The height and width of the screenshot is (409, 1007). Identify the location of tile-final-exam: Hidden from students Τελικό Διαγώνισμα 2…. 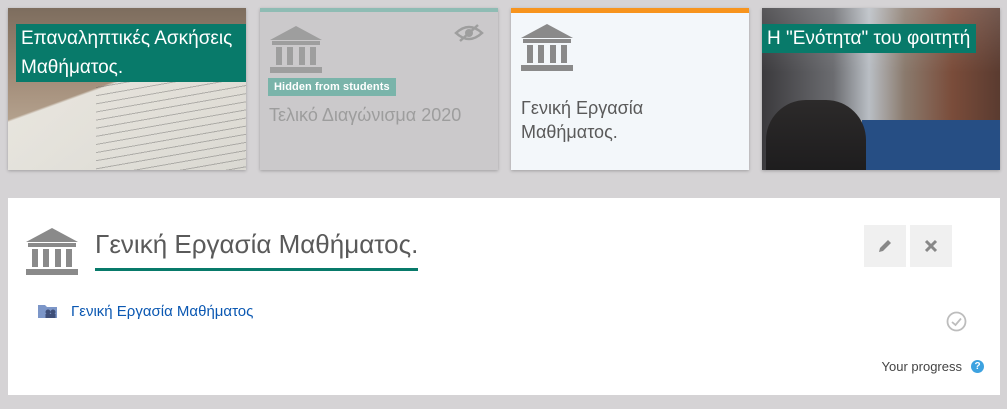
(379, 89).